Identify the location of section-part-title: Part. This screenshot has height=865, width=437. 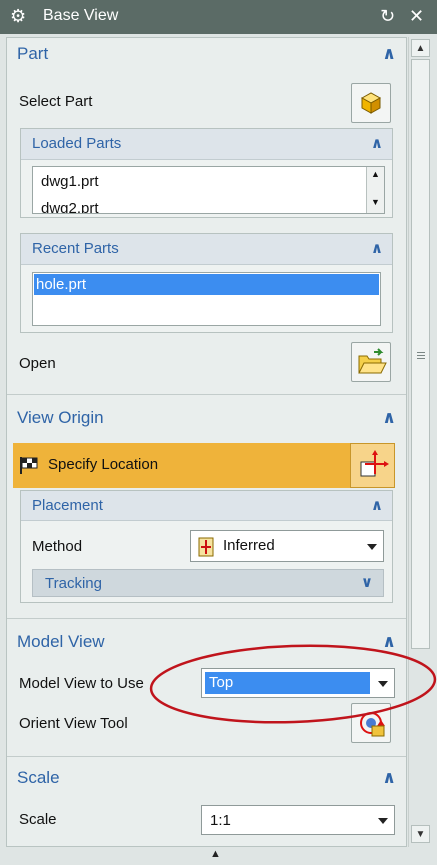
(33, 53).